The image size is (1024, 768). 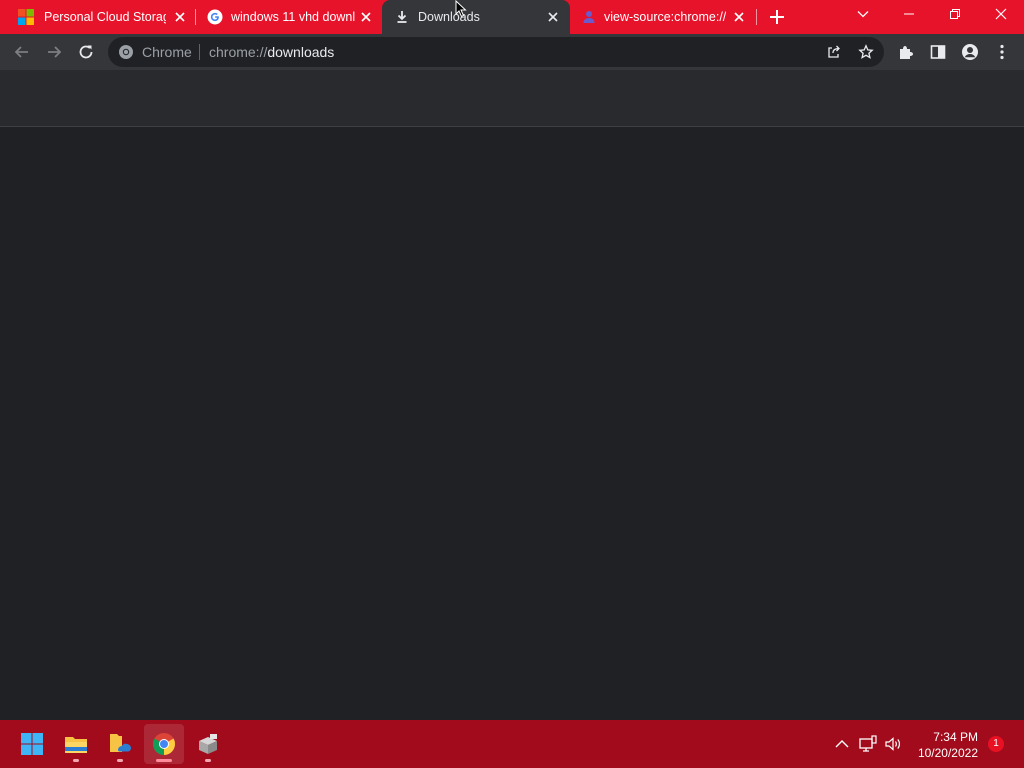 I want to click on restore-button, so click(x=955, y=15).